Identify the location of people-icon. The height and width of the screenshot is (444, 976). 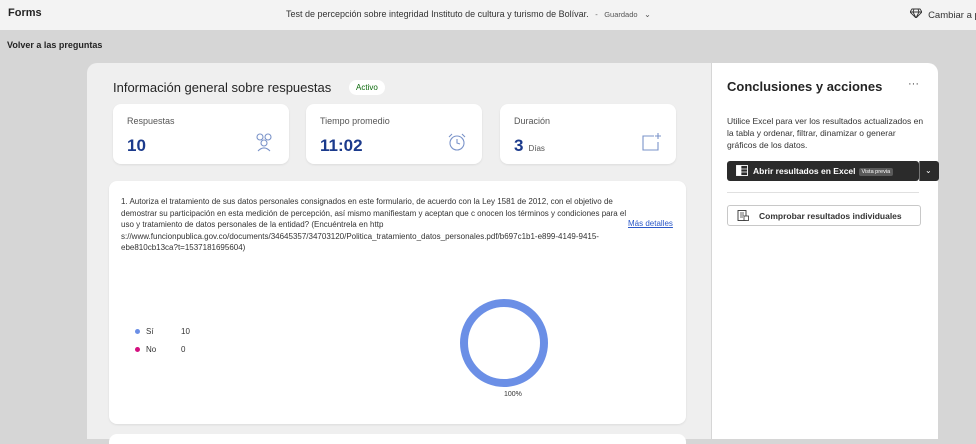
(264, 144).